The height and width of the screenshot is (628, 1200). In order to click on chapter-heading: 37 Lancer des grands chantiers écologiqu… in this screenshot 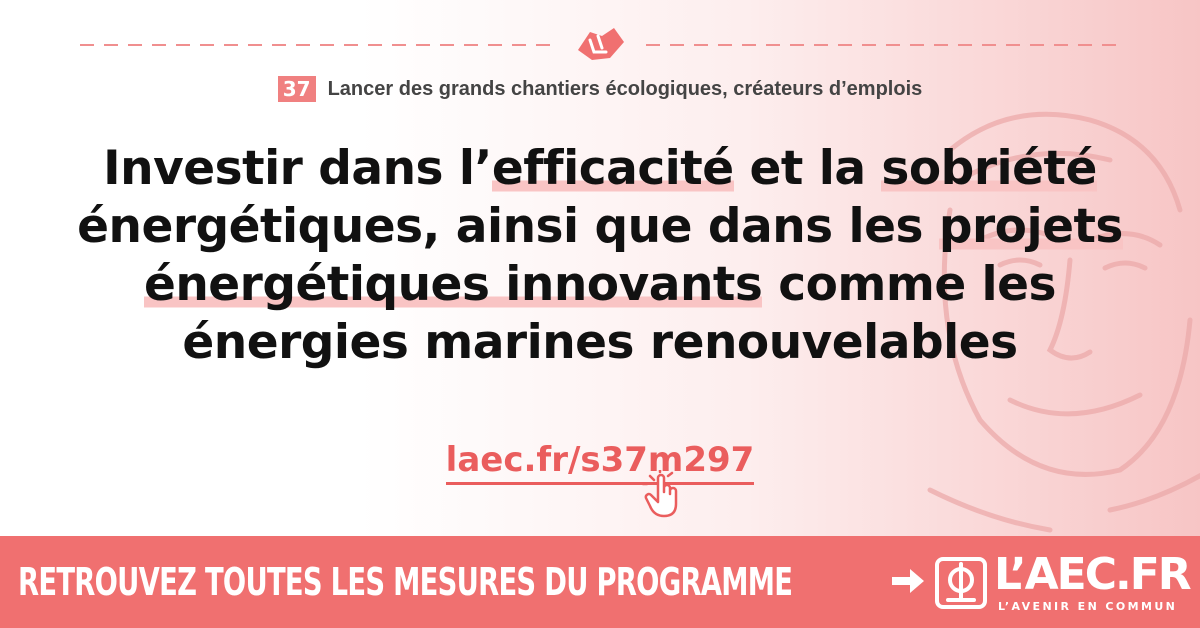, I will do `click(600, 89)`.